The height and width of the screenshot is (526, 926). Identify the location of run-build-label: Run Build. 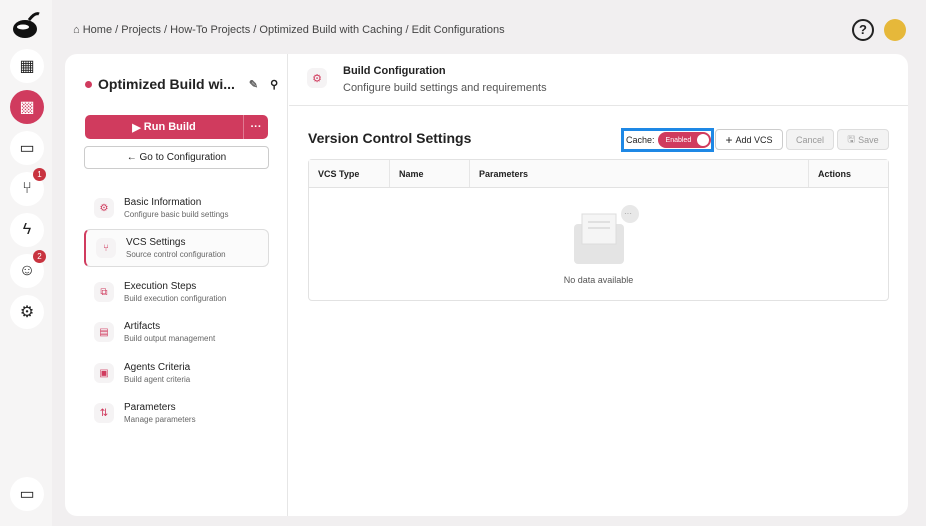
(169, 127).